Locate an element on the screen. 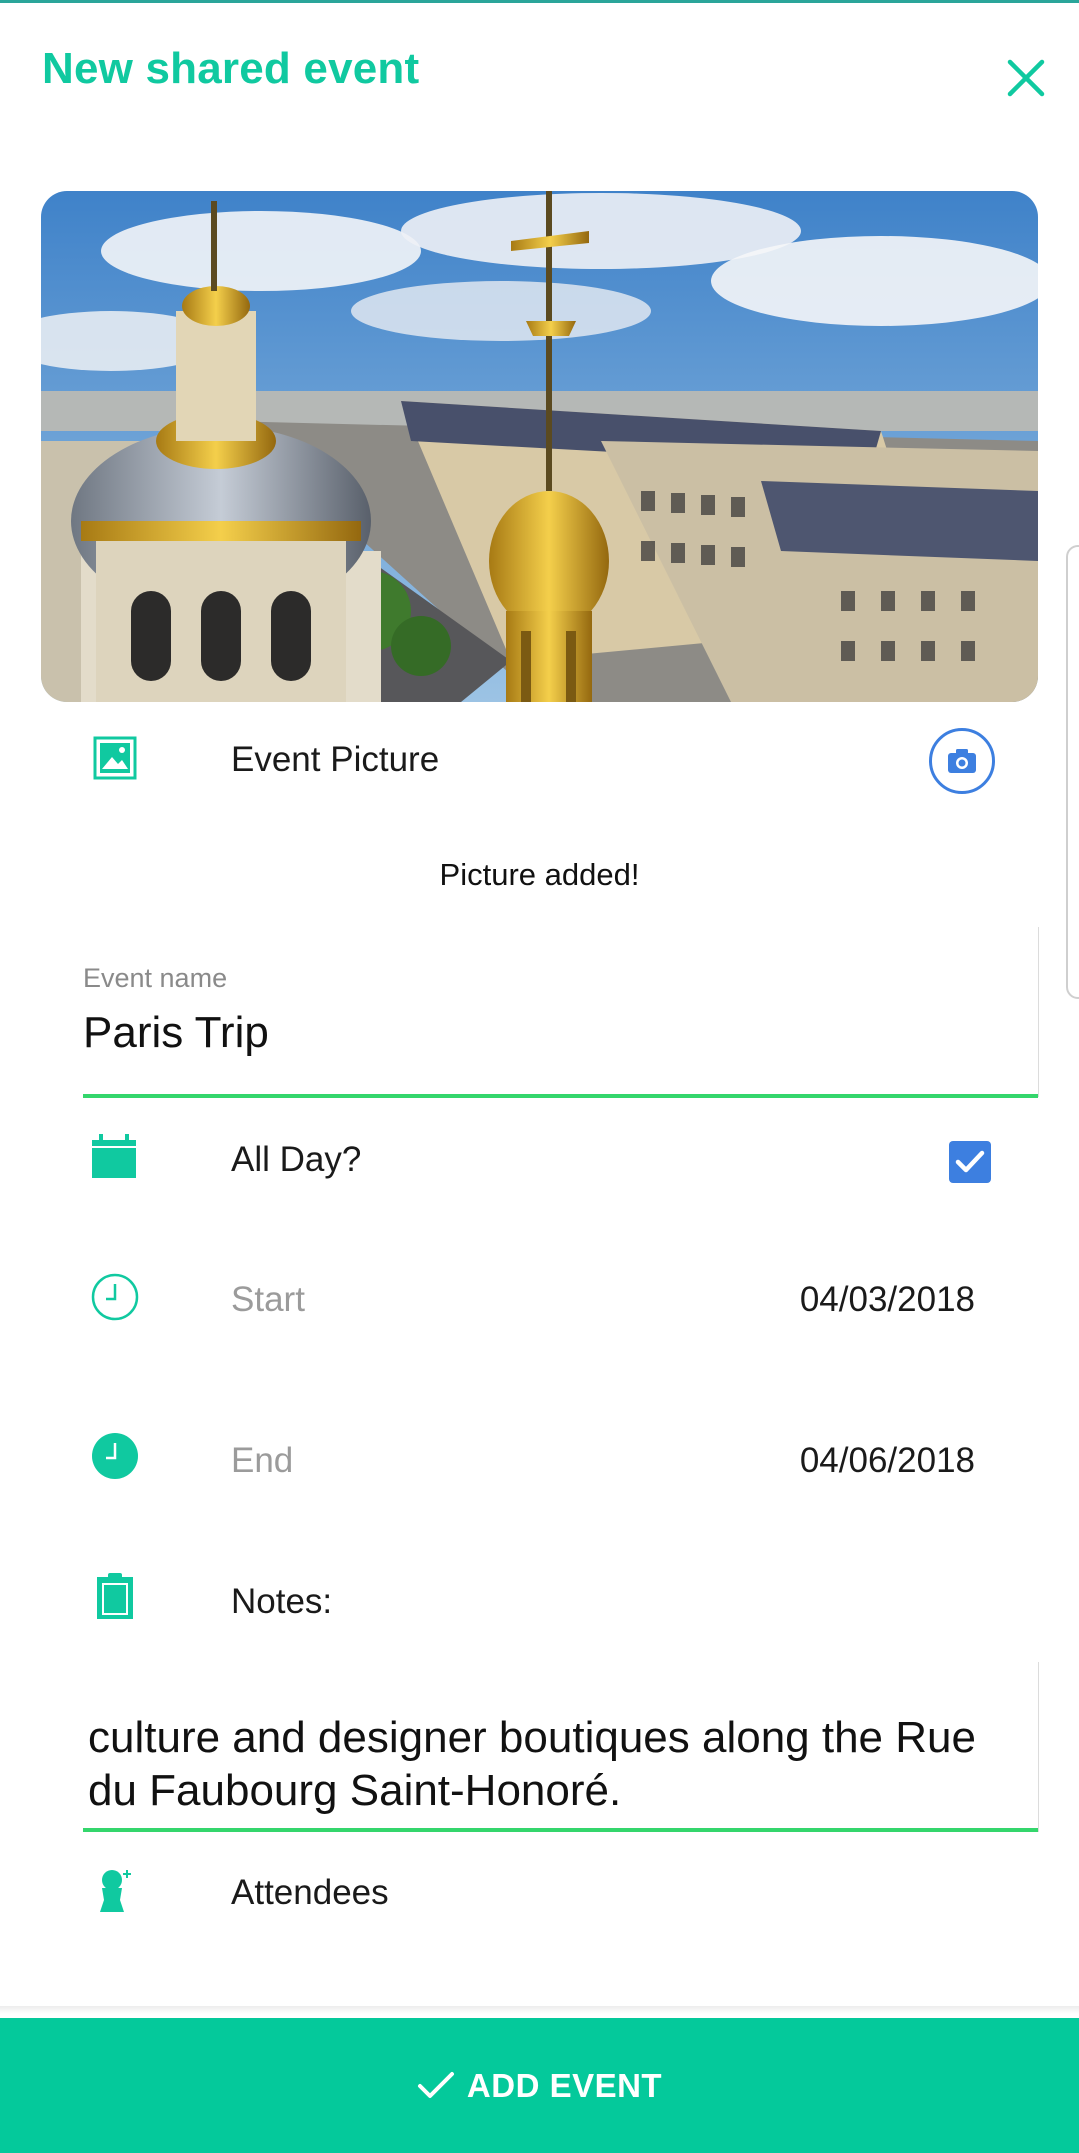 The height and width of the screenshot is (2153, 1079). notes-label: Notes: is located at coordinates (282, 1601).